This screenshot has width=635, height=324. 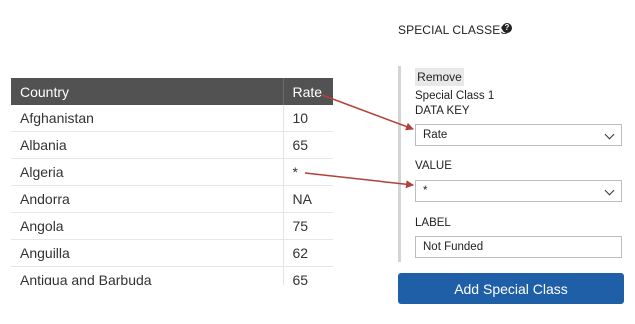 I want to click on table-row: Algeria *, so click(x=172, y=172).